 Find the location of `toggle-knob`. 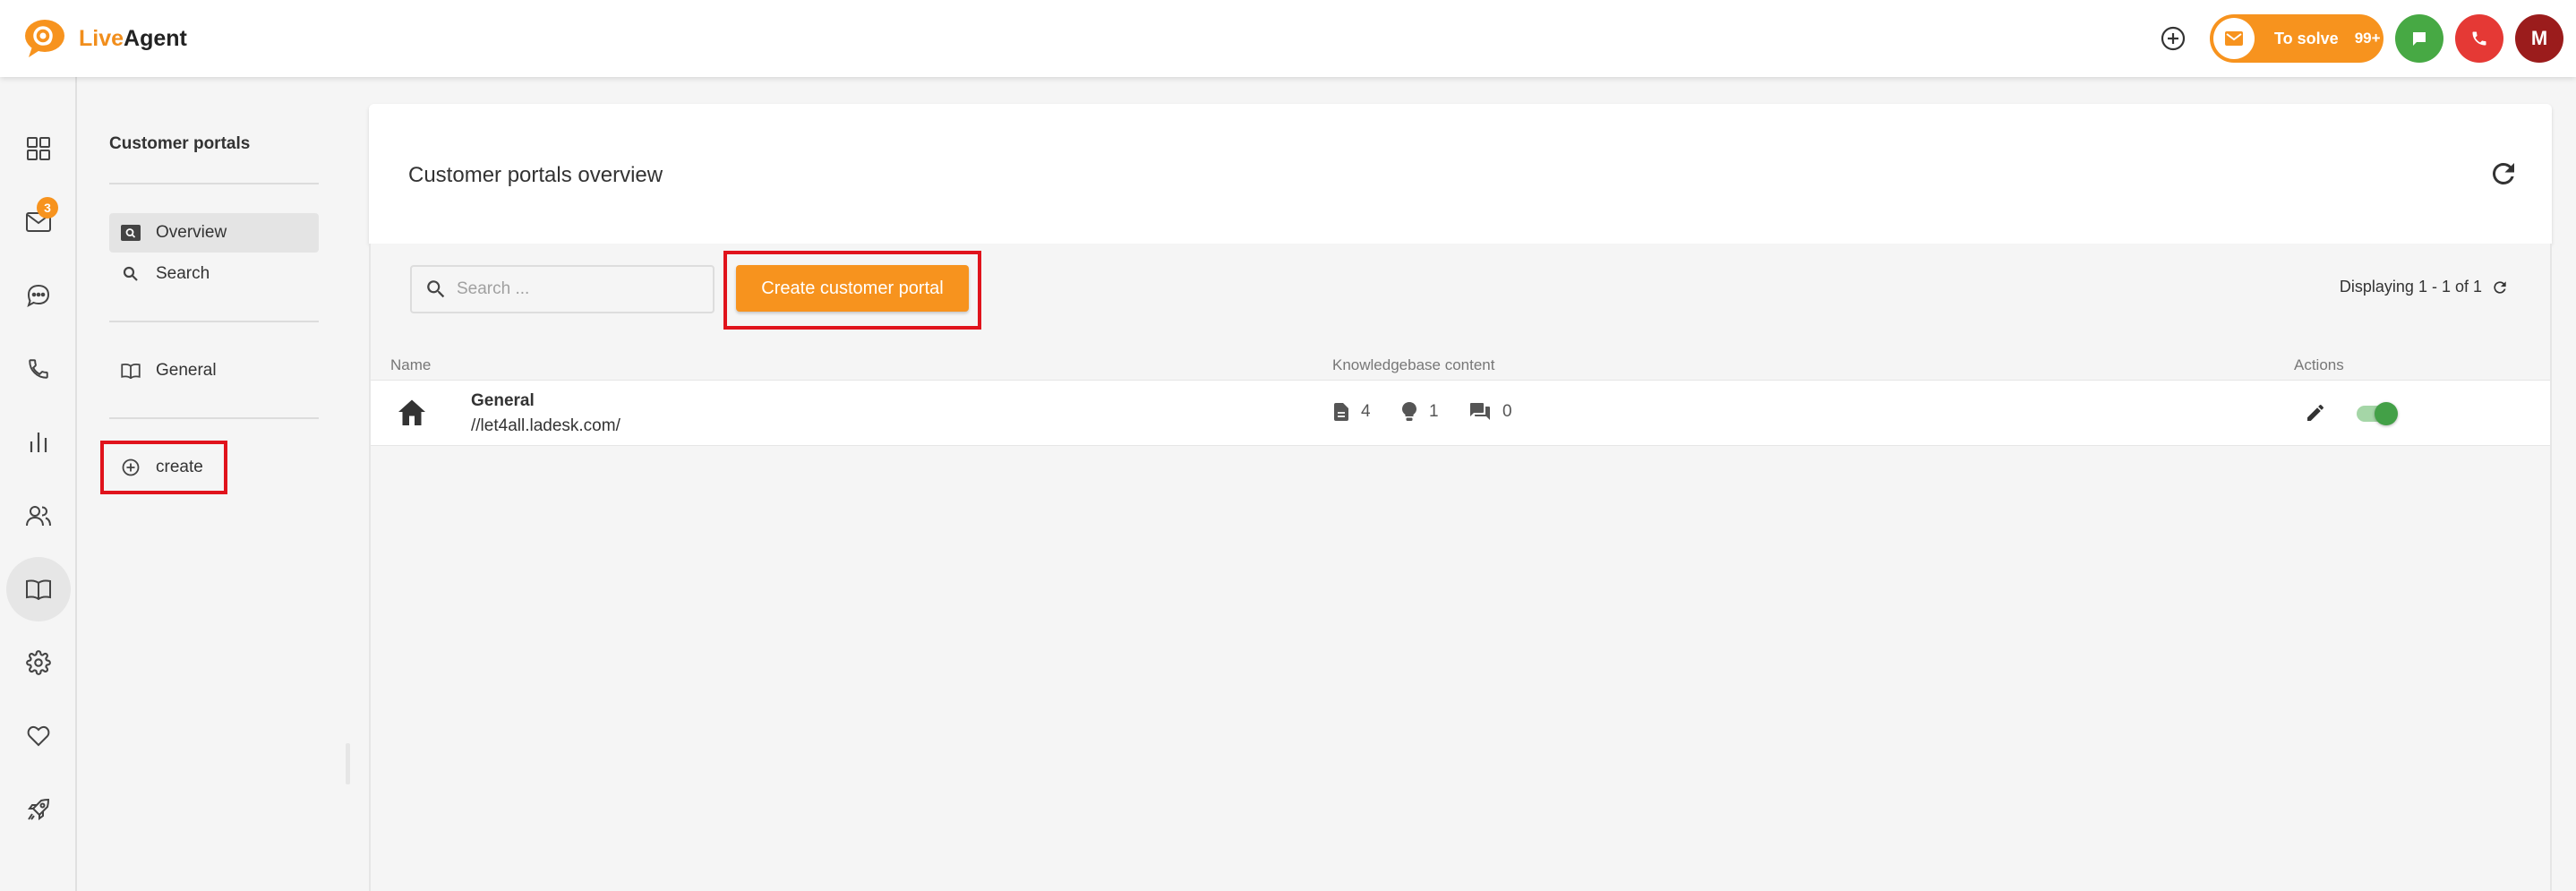

toggle-knob is located at coordinates (2387, 413).